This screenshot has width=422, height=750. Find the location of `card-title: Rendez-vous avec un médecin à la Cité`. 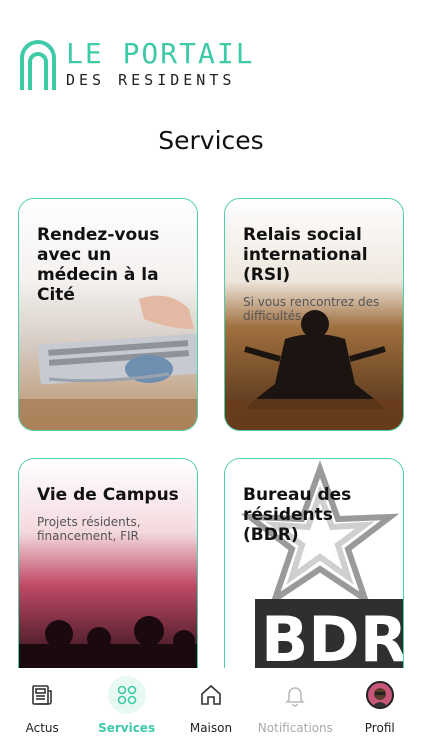

card-title: Rendez-vous avec un médecin à la Cité is located at coordinates (98, 265).